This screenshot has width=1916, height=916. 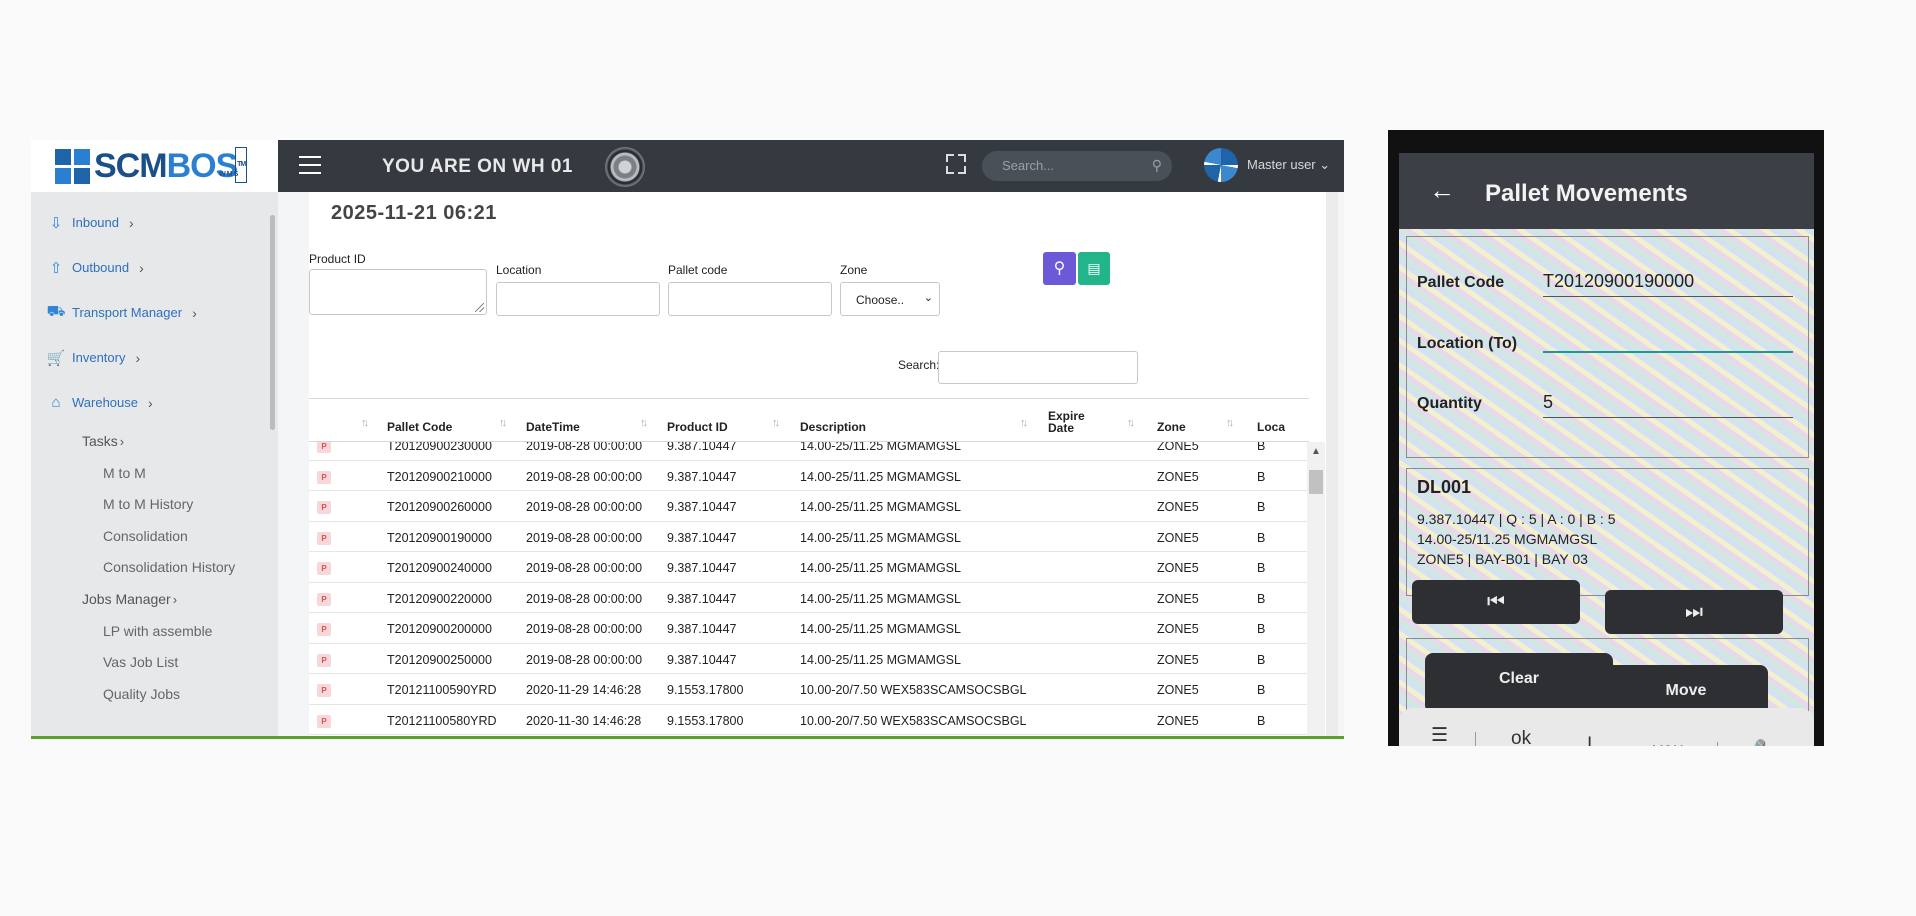 I want to click on table-search-input, so click(x=1038, y=367).